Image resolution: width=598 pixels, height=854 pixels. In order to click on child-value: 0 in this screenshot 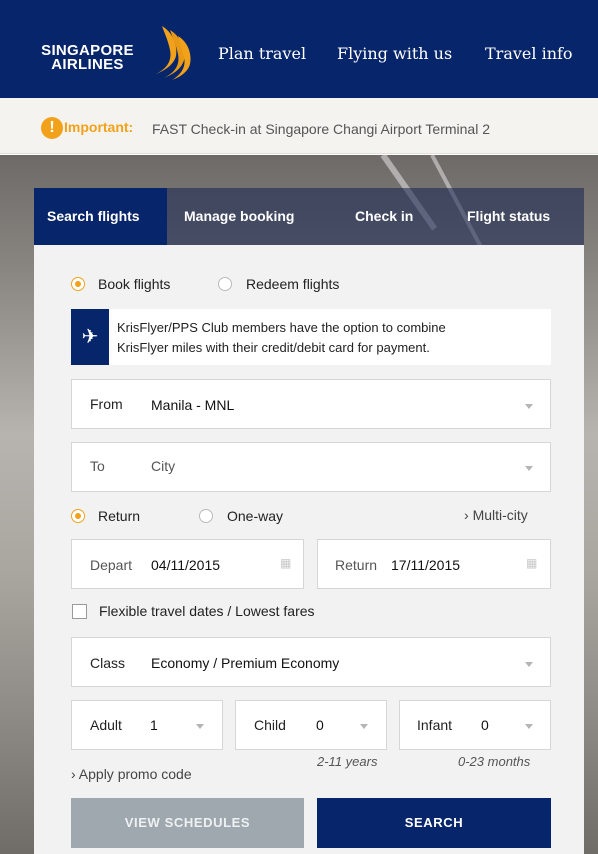, I will do `click(320, 725)`.